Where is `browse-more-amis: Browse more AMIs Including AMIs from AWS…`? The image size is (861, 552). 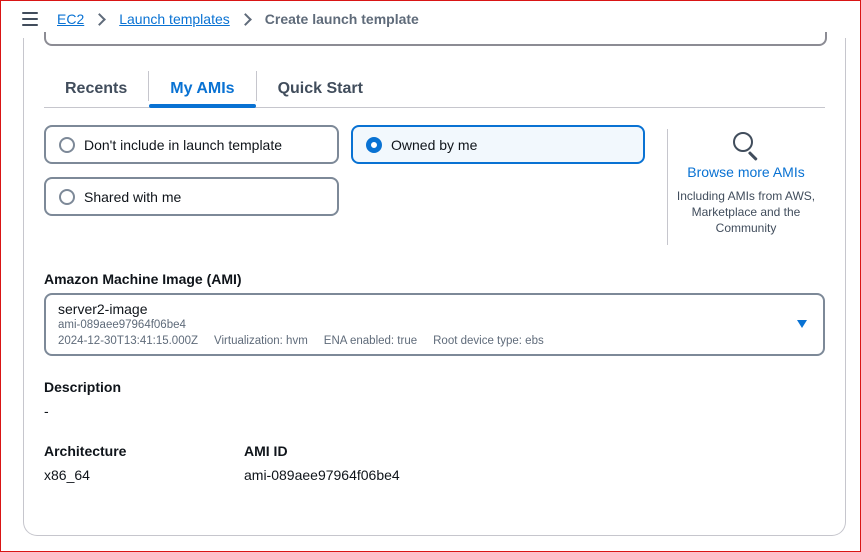
browse-more-amis: Browse more AMIs Including AMIs from AWS… is located at coordinates (746, 183).